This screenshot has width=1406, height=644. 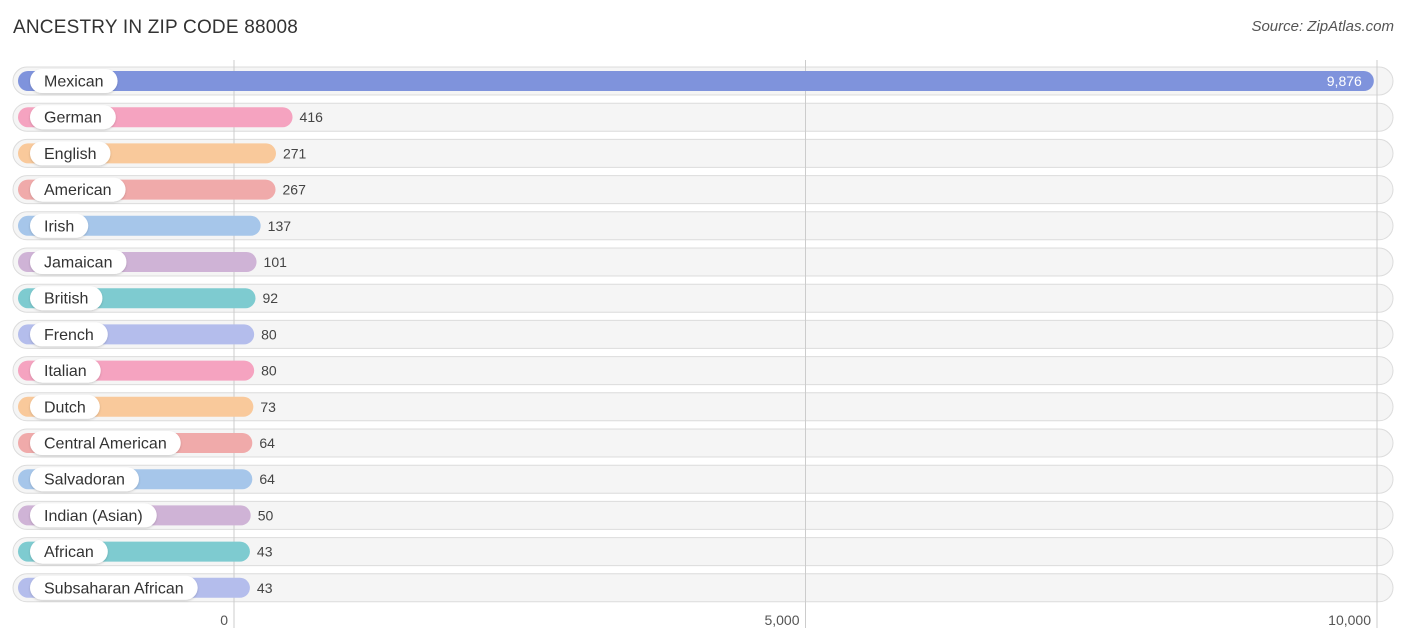 What do you see at coordinates (280, 226) in the screenshot?
I see `value-label: 137` at bounding box center [280, 226].